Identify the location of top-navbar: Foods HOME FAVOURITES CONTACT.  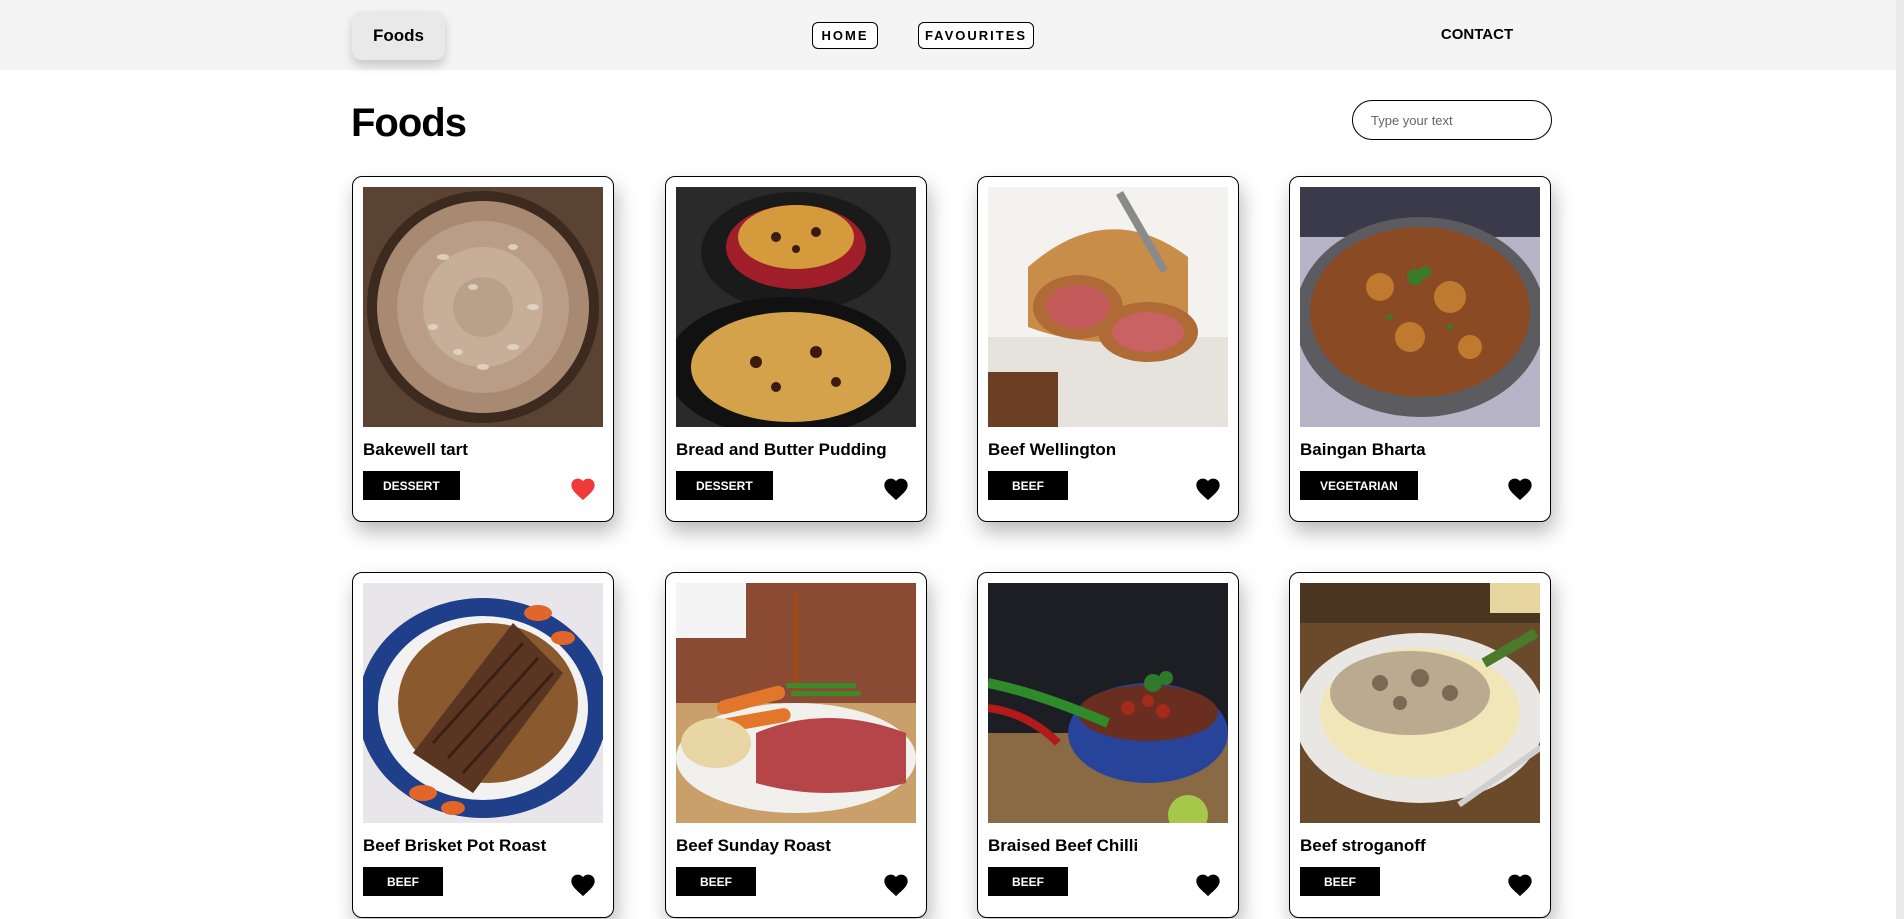
(952, 35).